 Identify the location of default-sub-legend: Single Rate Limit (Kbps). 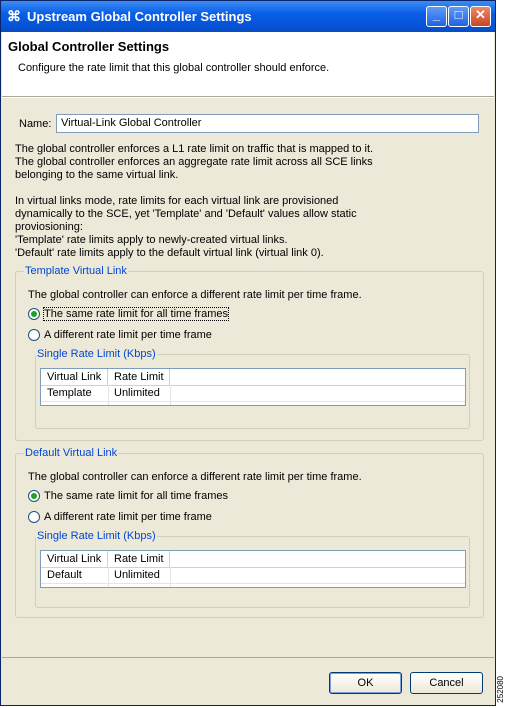
(96, 536).